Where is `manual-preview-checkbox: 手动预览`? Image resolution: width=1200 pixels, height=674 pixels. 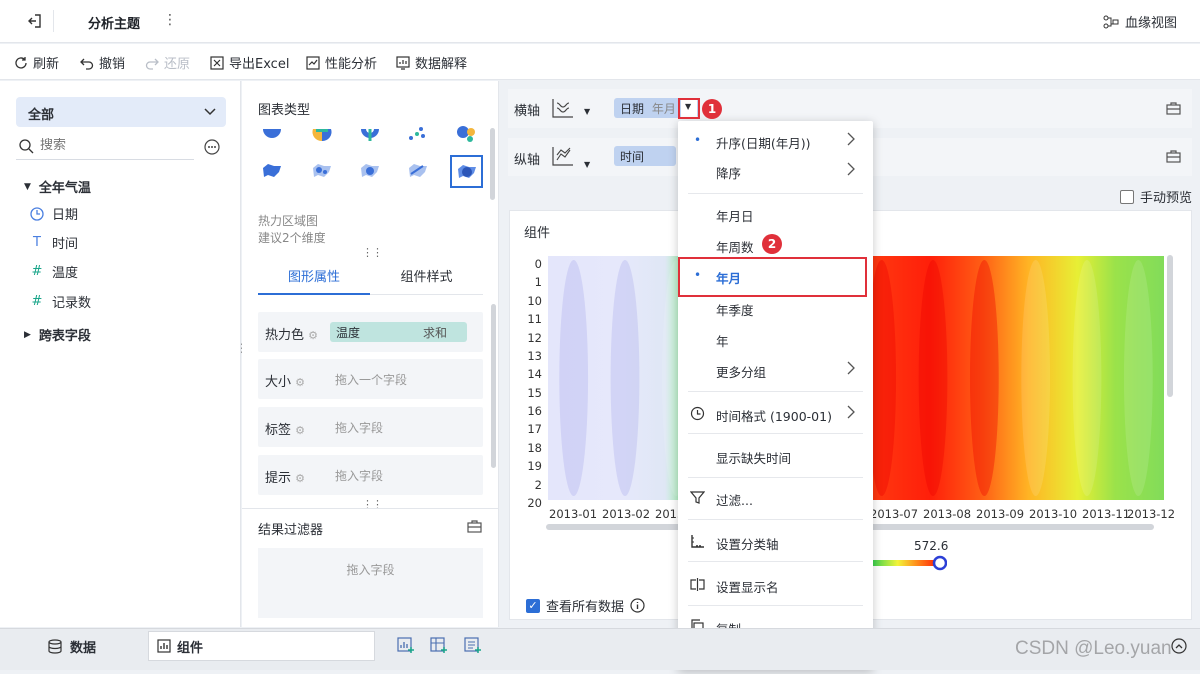 manual-preview-checkbox: 手动预览 is located at coordinates (1156, 196).